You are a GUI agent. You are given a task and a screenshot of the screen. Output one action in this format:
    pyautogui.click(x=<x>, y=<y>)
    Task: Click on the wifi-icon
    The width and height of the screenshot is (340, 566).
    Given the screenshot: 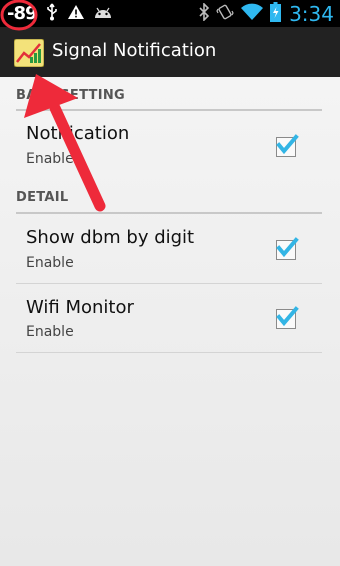 What is the action you would take?
    pyautogui.click(x=252, y=14)
    